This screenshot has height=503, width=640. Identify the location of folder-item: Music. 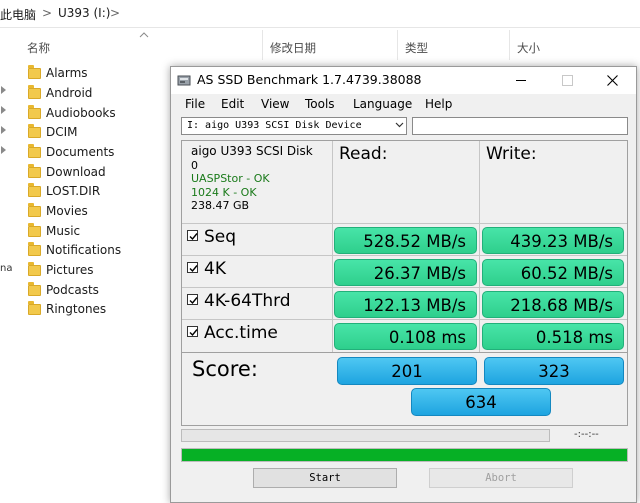
(85, 232).